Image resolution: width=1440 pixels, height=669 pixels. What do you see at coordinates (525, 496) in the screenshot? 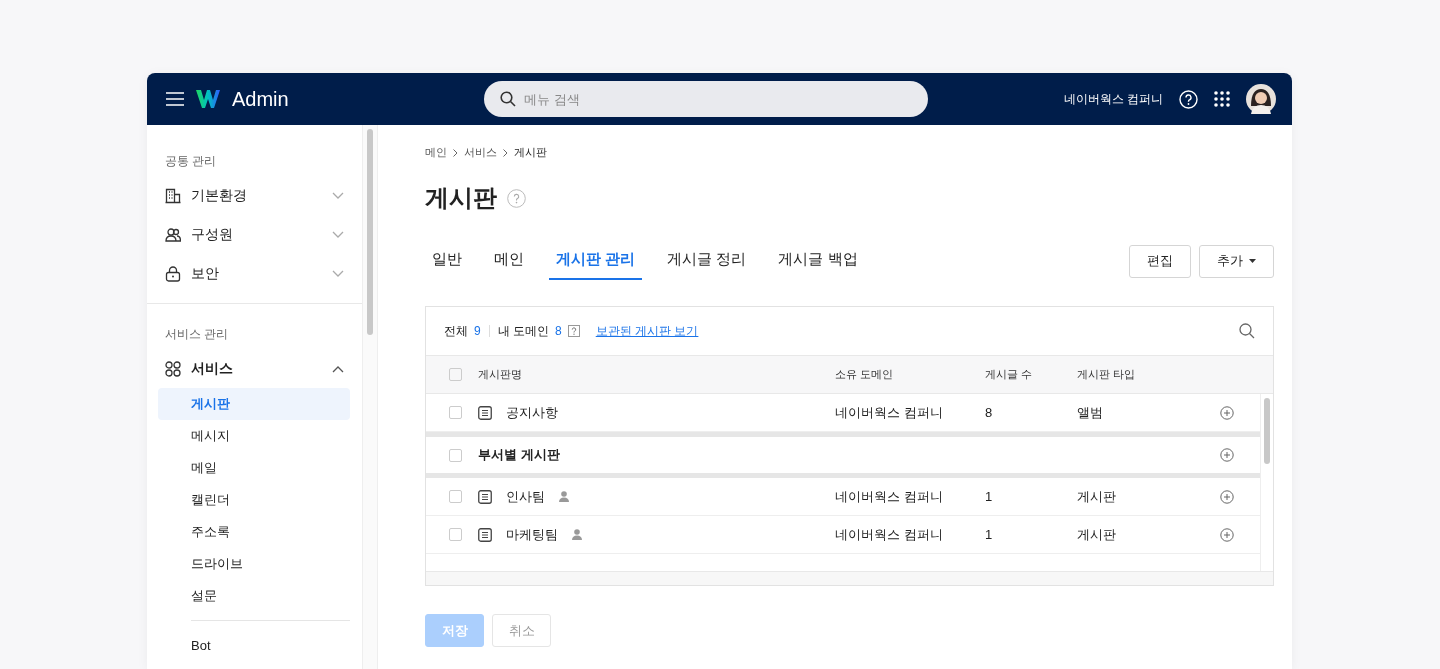
I see `board-name: 인사팀` at bounding box center [525, 496].